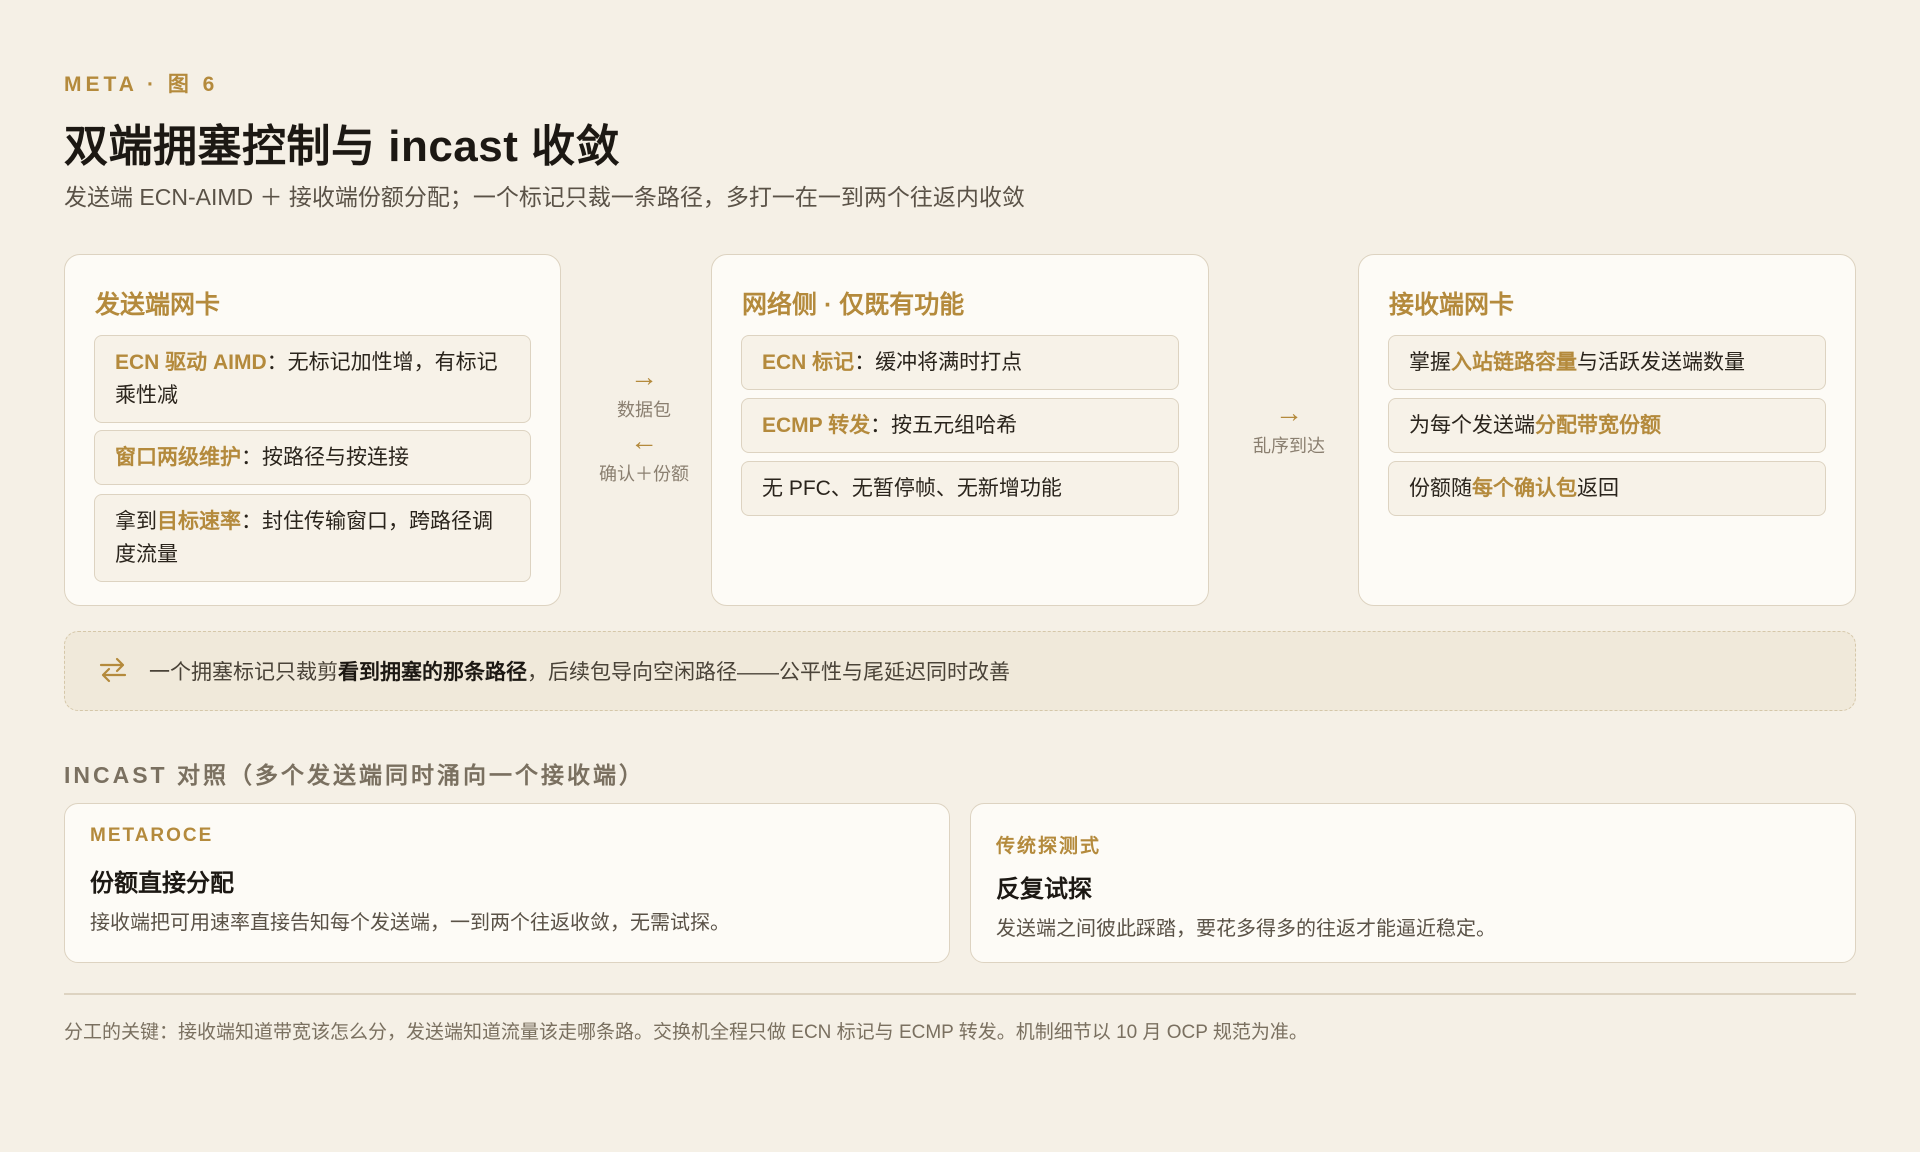 The width and height of the screenshot is (1920, 1152). What do you see at coordinates (162, 883) in the screenshot?
I see `metaroce-heading: 份额直接分配` at bounding box center [162, 883].